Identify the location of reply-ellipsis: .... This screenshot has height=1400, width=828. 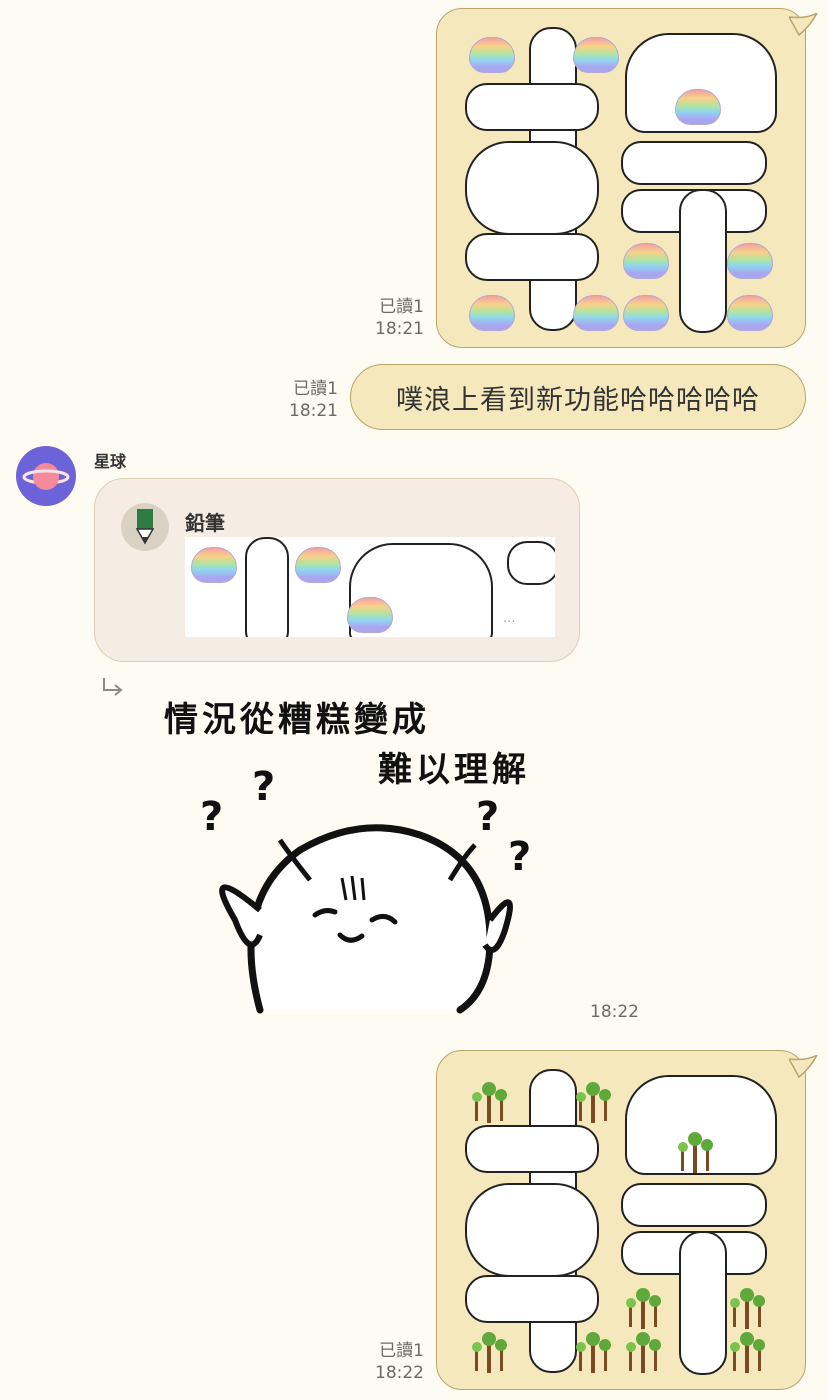
(509, 618).